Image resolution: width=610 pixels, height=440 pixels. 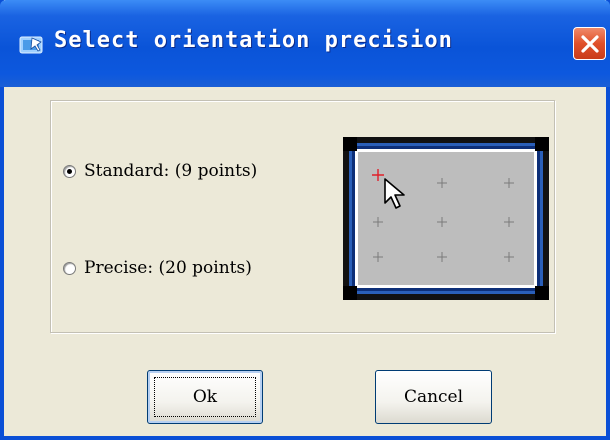 I want to click on precise-option: Precise: (20 points), so click(x=157, y=268).